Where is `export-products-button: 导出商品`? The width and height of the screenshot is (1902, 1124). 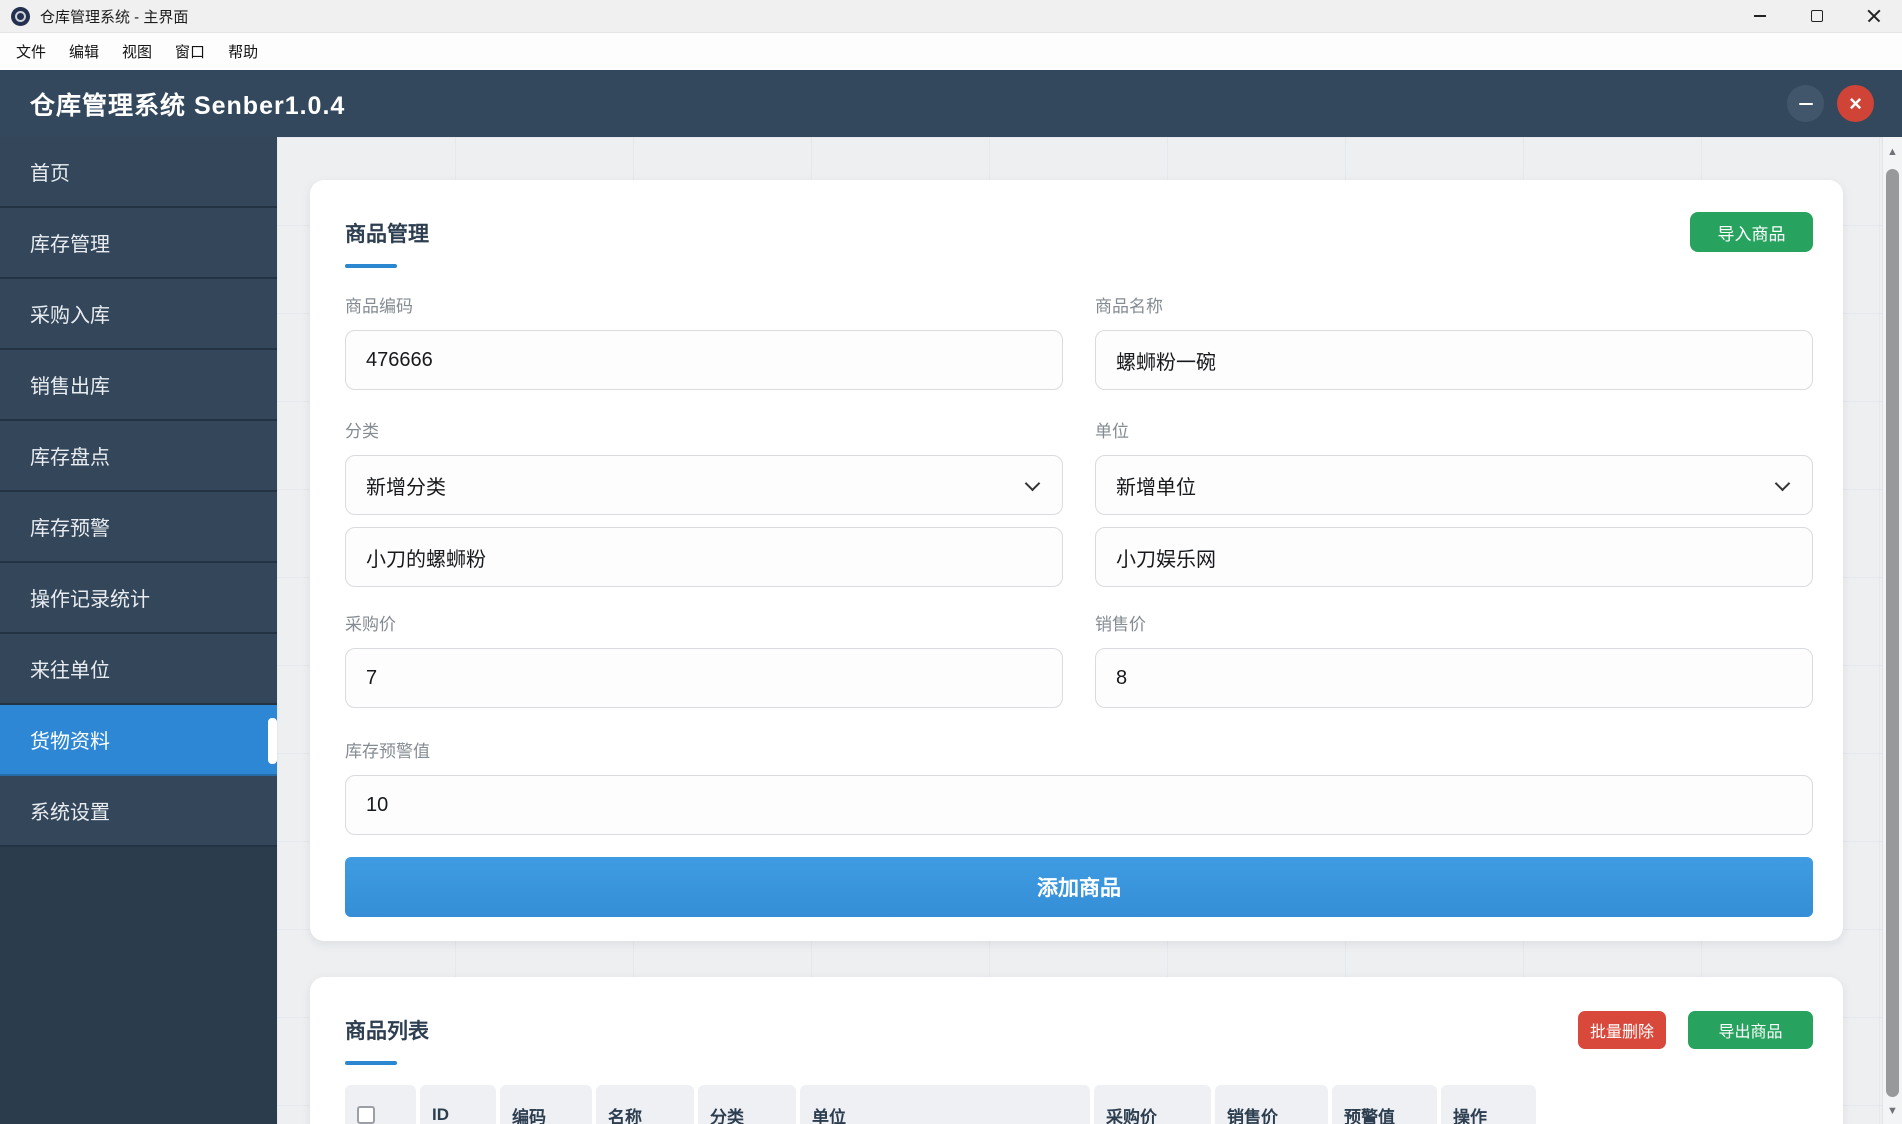
export-products-button: 导出商品 is located at coordinates (1750, 1030).